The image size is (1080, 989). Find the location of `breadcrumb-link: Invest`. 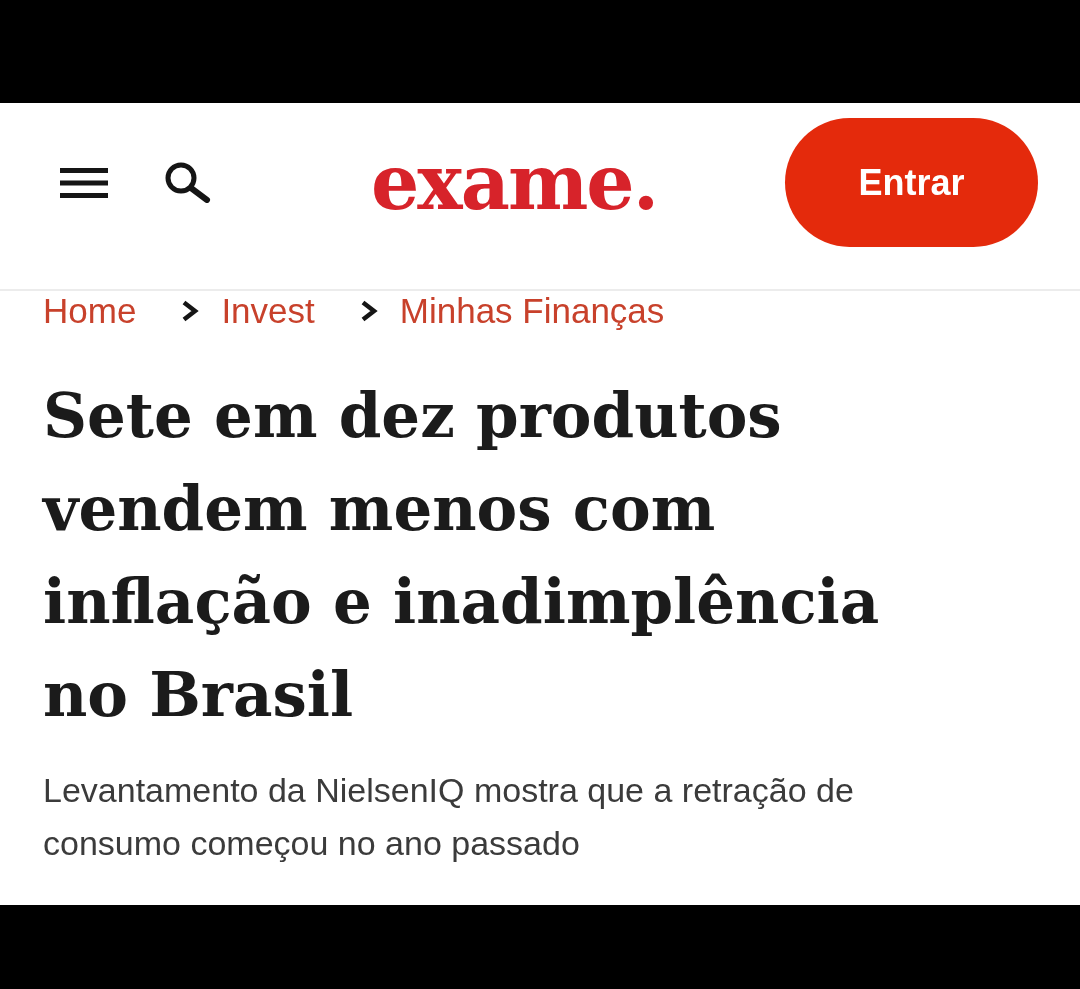

breadcrumb-link: Invest is located at coordinates (268, 311).